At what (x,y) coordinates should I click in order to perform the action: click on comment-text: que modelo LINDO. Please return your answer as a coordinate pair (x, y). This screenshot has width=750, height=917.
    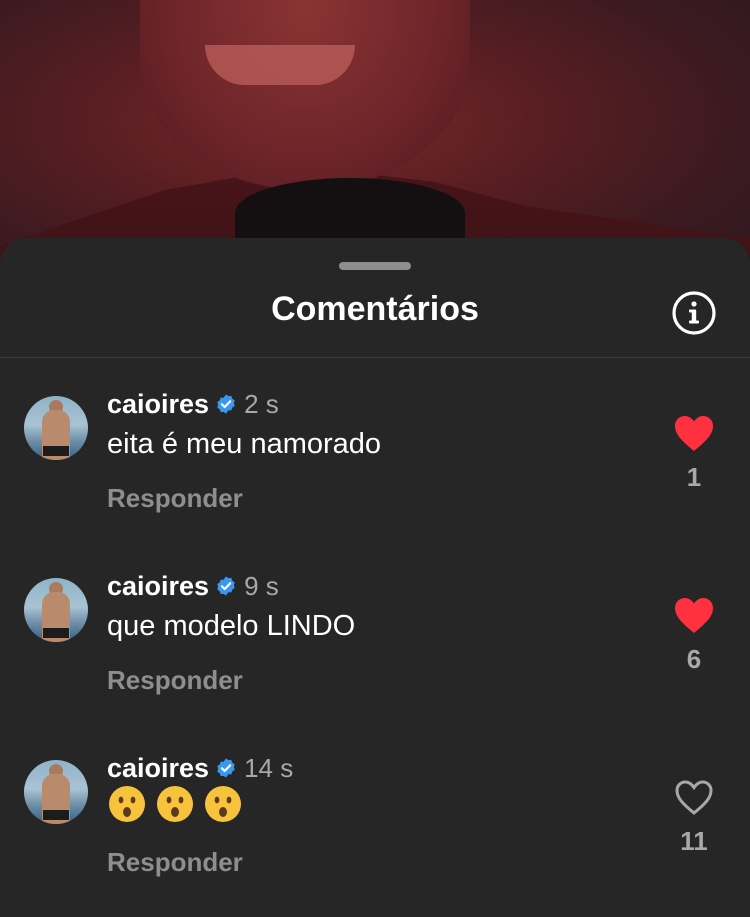
    Looking at the image, I should click on (231, 626).